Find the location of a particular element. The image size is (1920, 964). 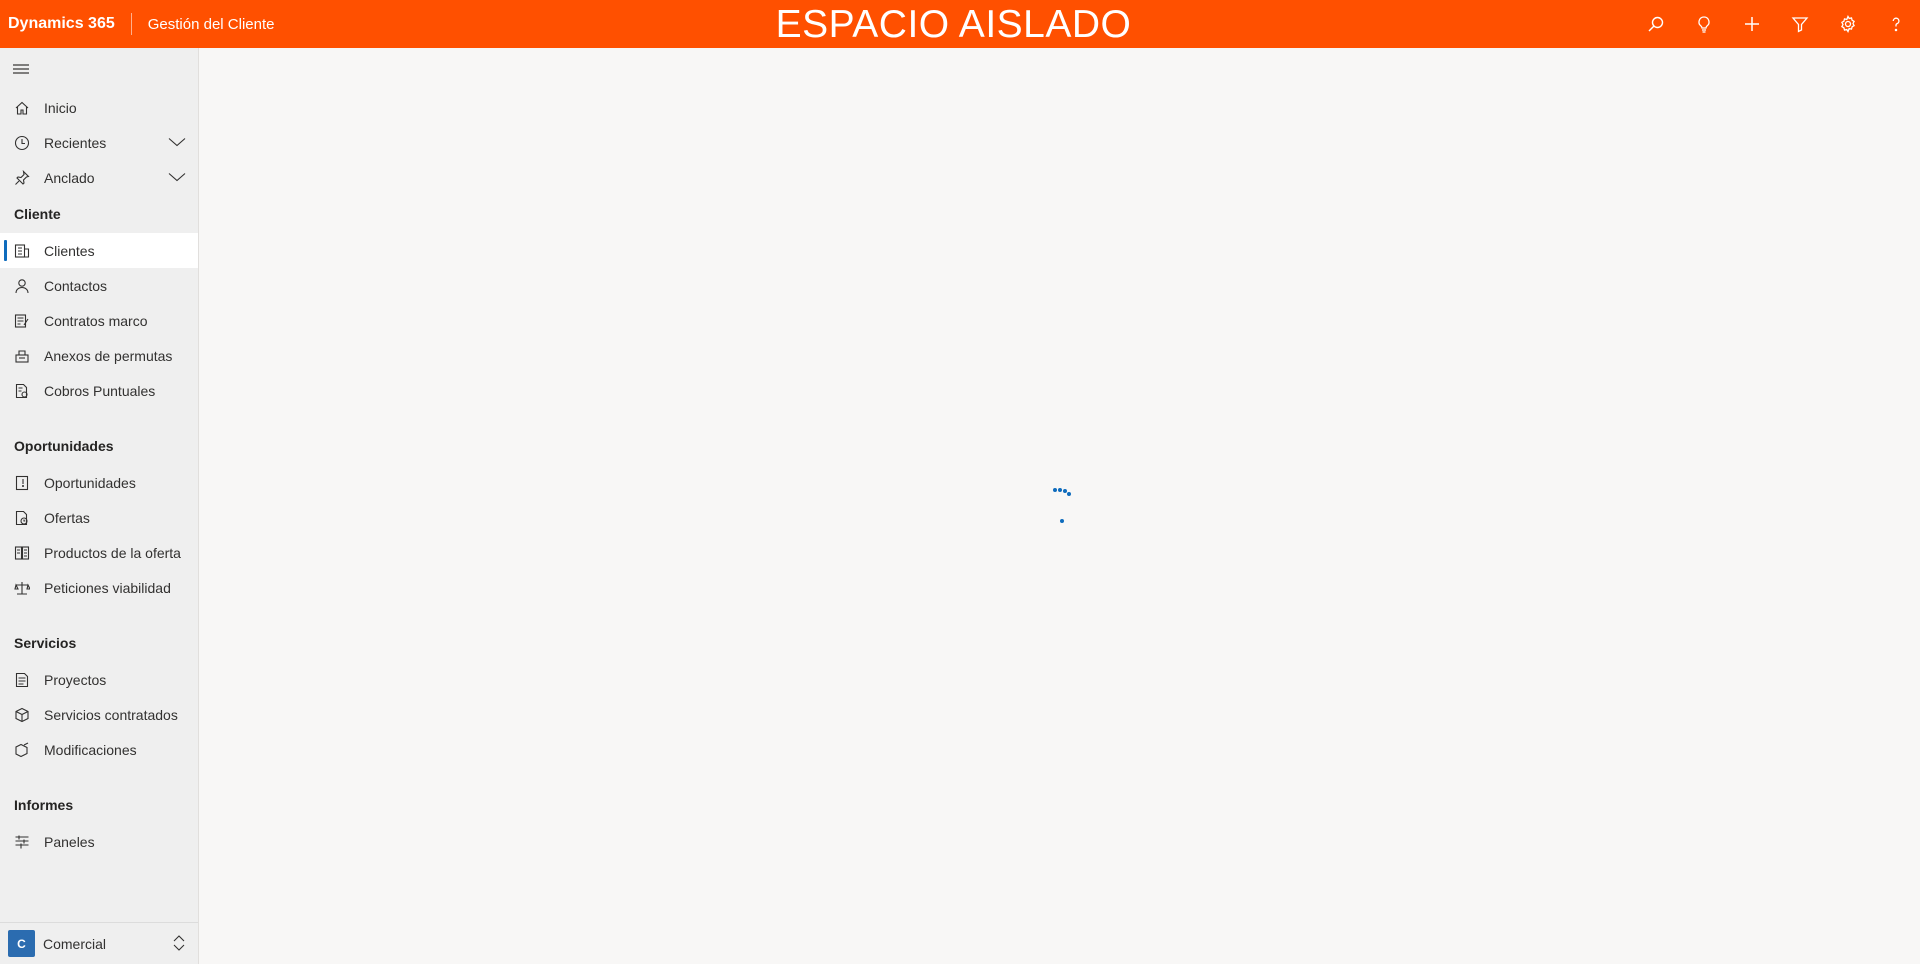

brand-link: Dynamics 365 is located at coordinates (65, 24).